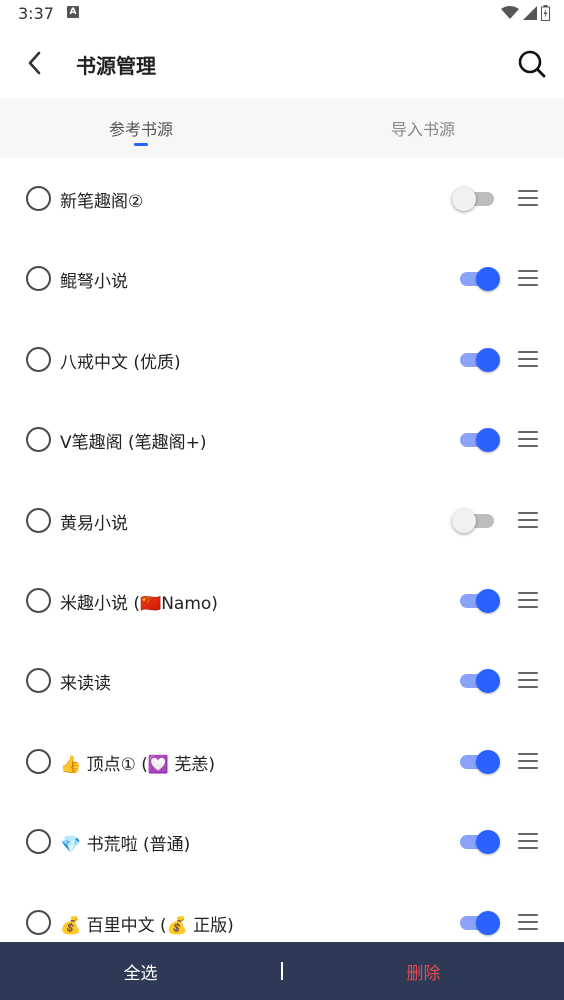  I want to click on source-row: 鲲弩小说, so click(282, 278).